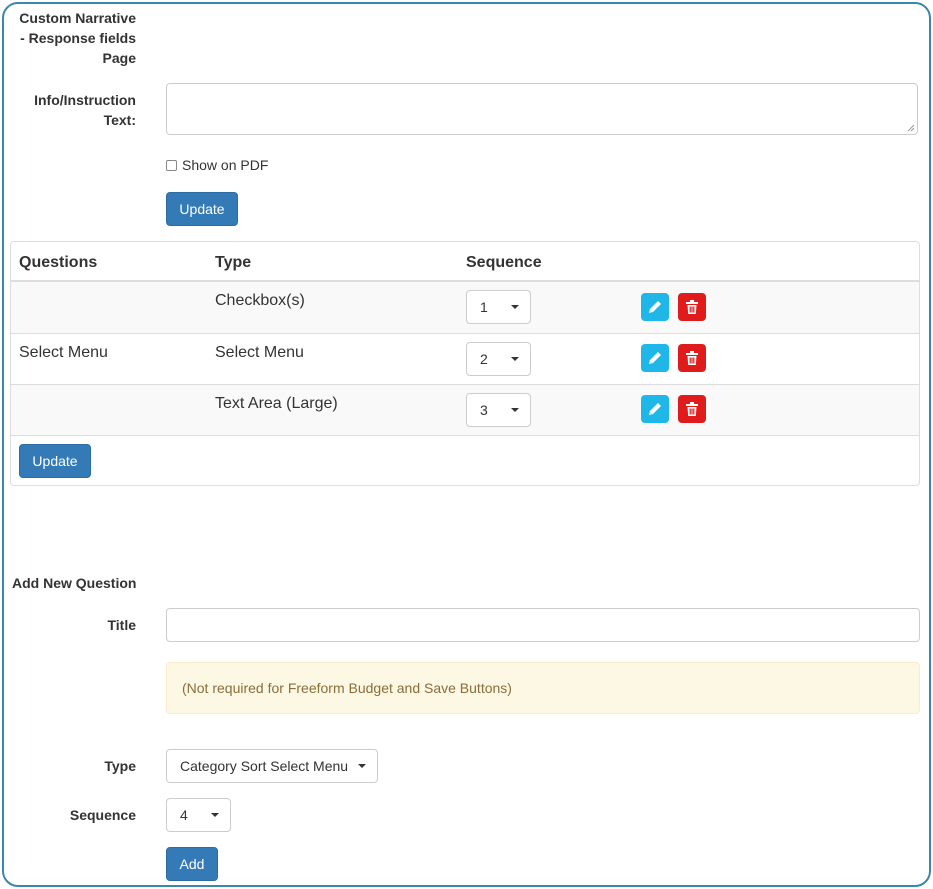 This screenshot has height=889, width=933. I want to click on type-cell: Text Area (Large), so click(276, 403).